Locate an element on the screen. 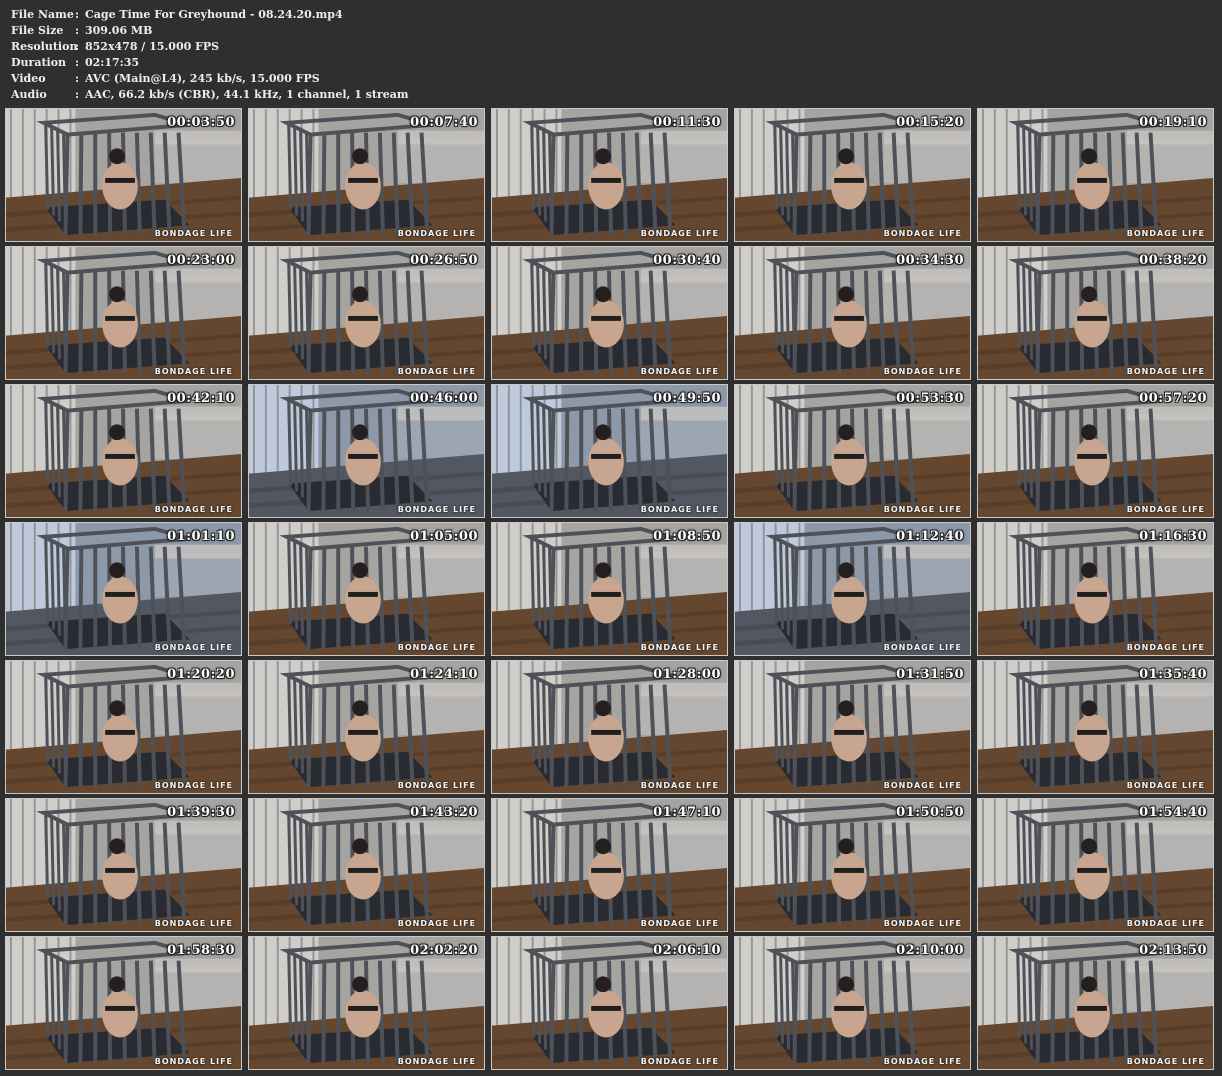 The width and height of the screenshot is (1222, 1076). video-thumbnail: 00:03:50 BONDAGE LIFE is located at coordinates (123, 175).